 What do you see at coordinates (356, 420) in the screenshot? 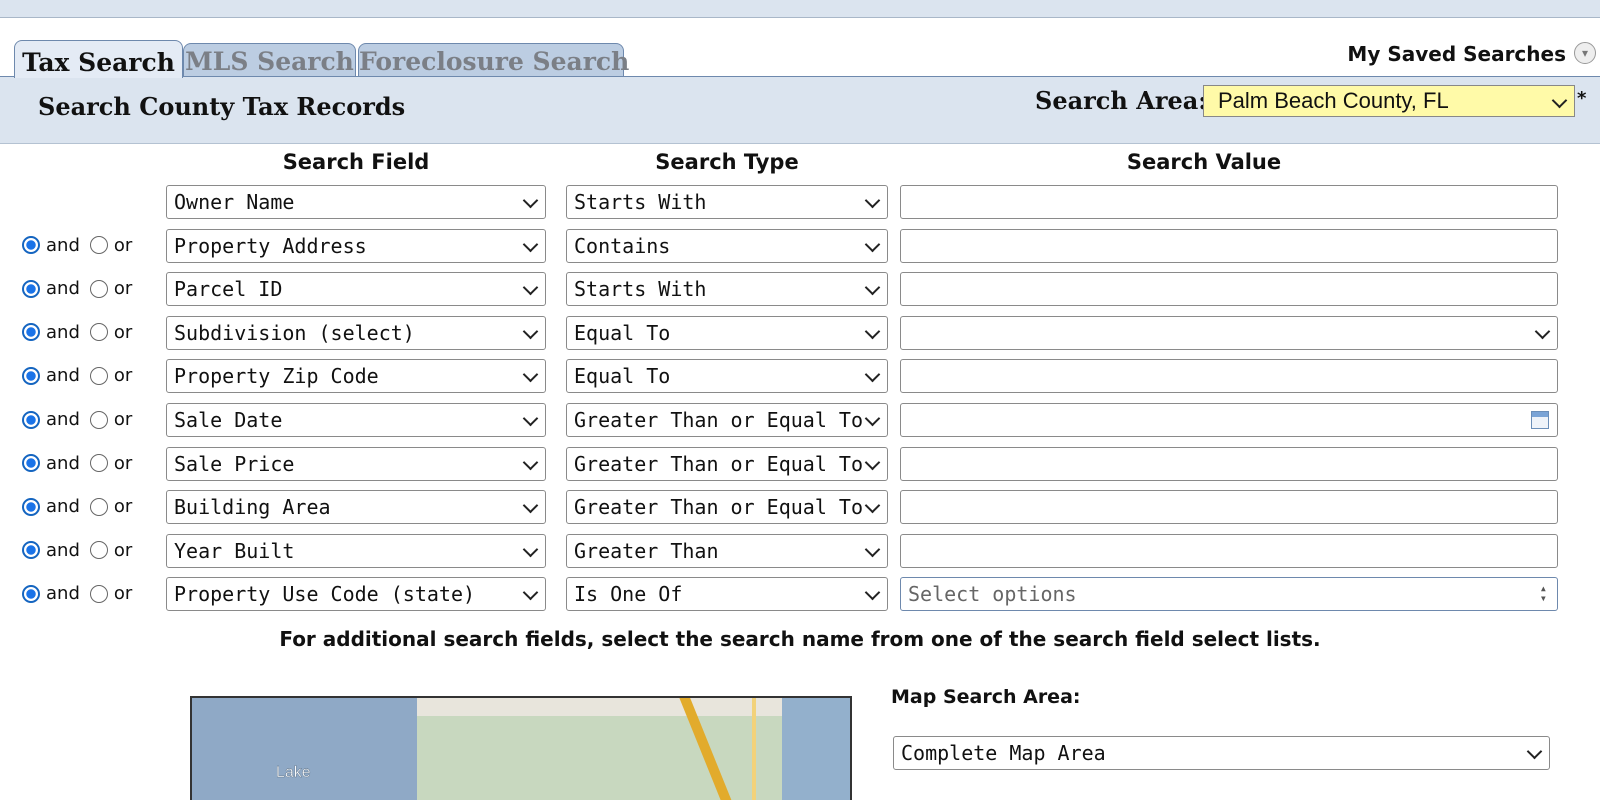
I see `search-field-select: Sale Date` at bounding box center [356, 420].